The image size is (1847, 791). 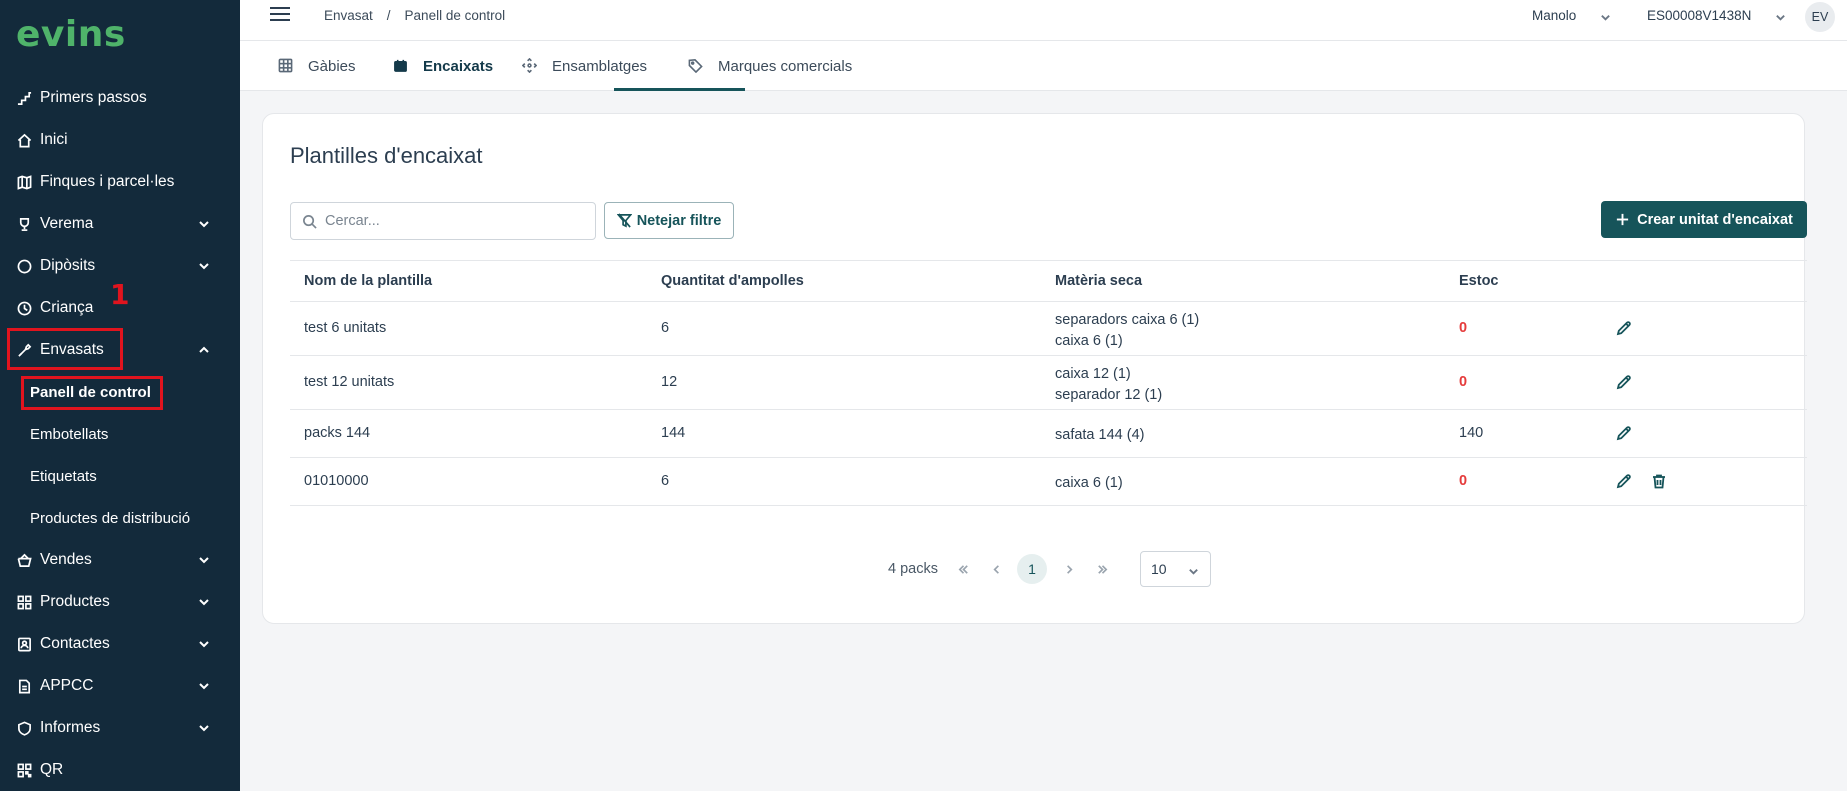 I want to click on column-header-dry-matter: Matèria seca, so click(x=1098, y=281).